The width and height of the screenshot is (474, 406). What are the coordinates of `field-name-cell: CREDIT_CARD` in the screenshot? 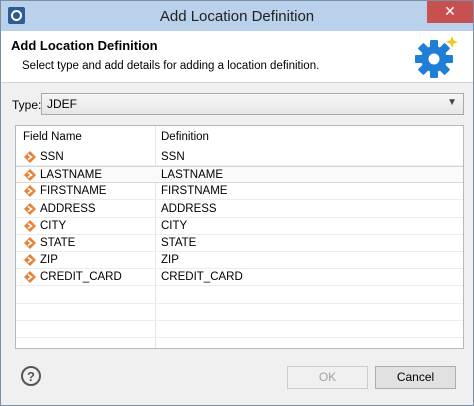 It's located at (81, 277).